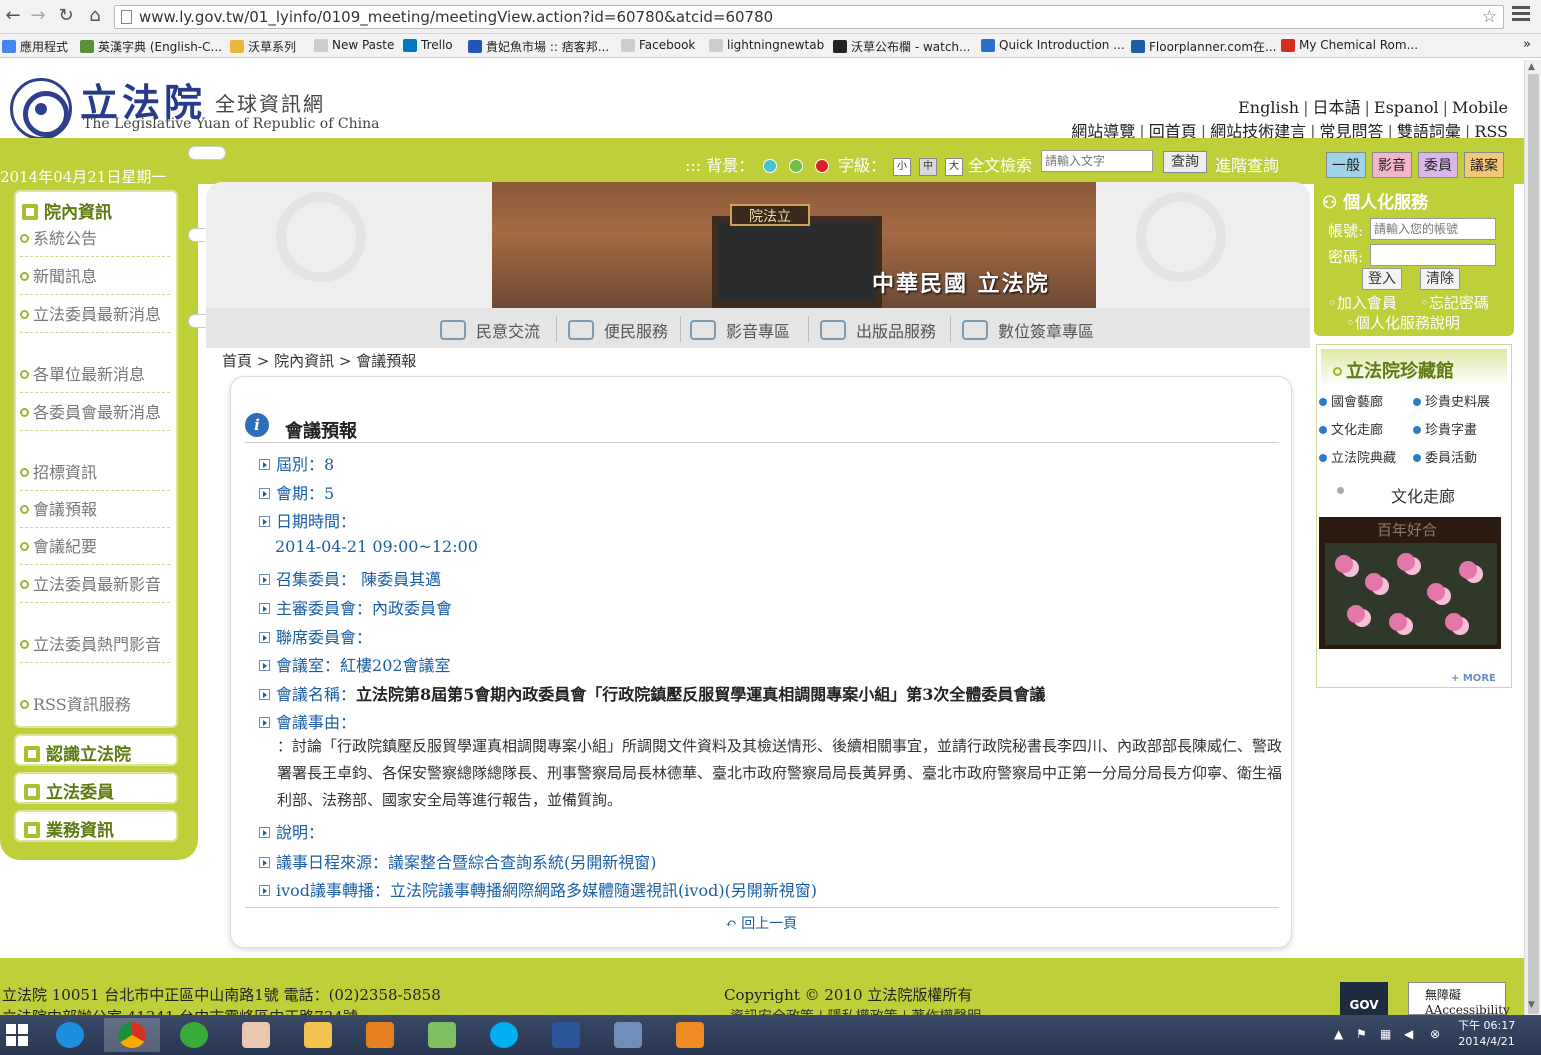 Image resolution: width=1541 pixels, height=1055 pixels. I want to click on bookmark-item: Trello, so click(428, 45).